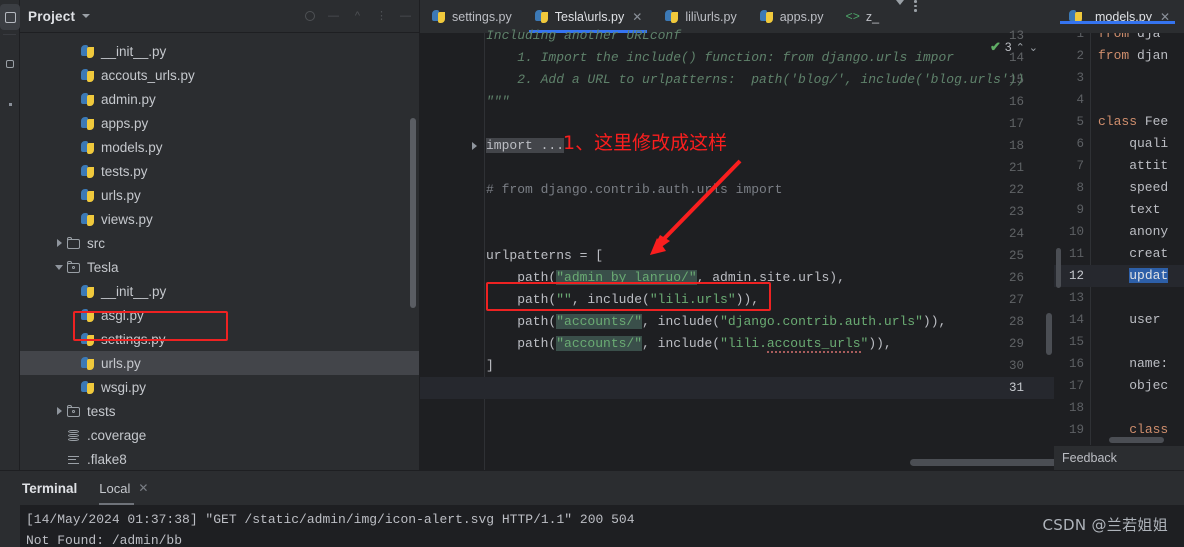 Image resolution: width=1184 pixels, height=547 pixels. Describe the element at coordinates (10, 17) in the screenshot. I see `project-tool-window-icon` at that location.